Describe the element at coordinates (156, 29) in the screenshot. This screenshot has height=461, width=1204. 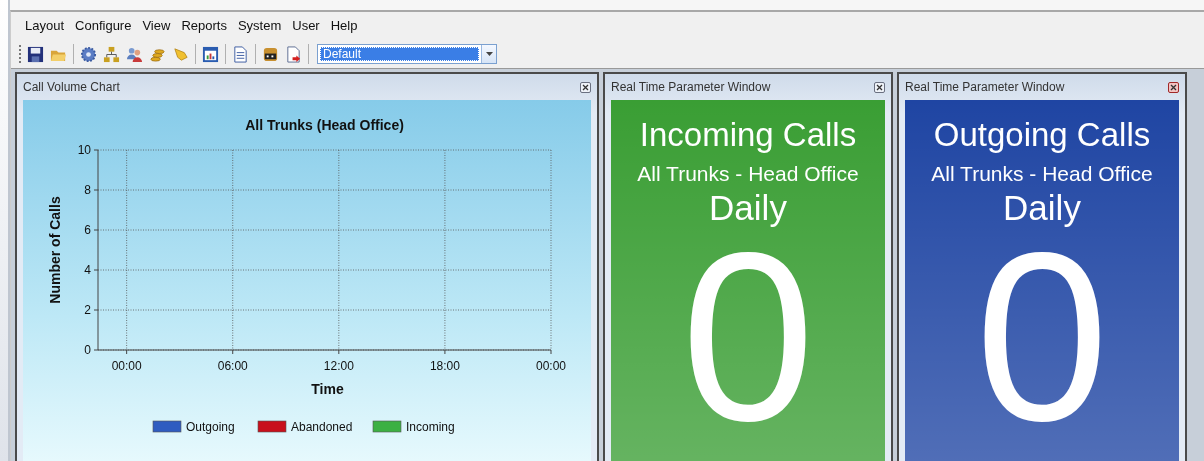
I see `menu-item: View` at that location.